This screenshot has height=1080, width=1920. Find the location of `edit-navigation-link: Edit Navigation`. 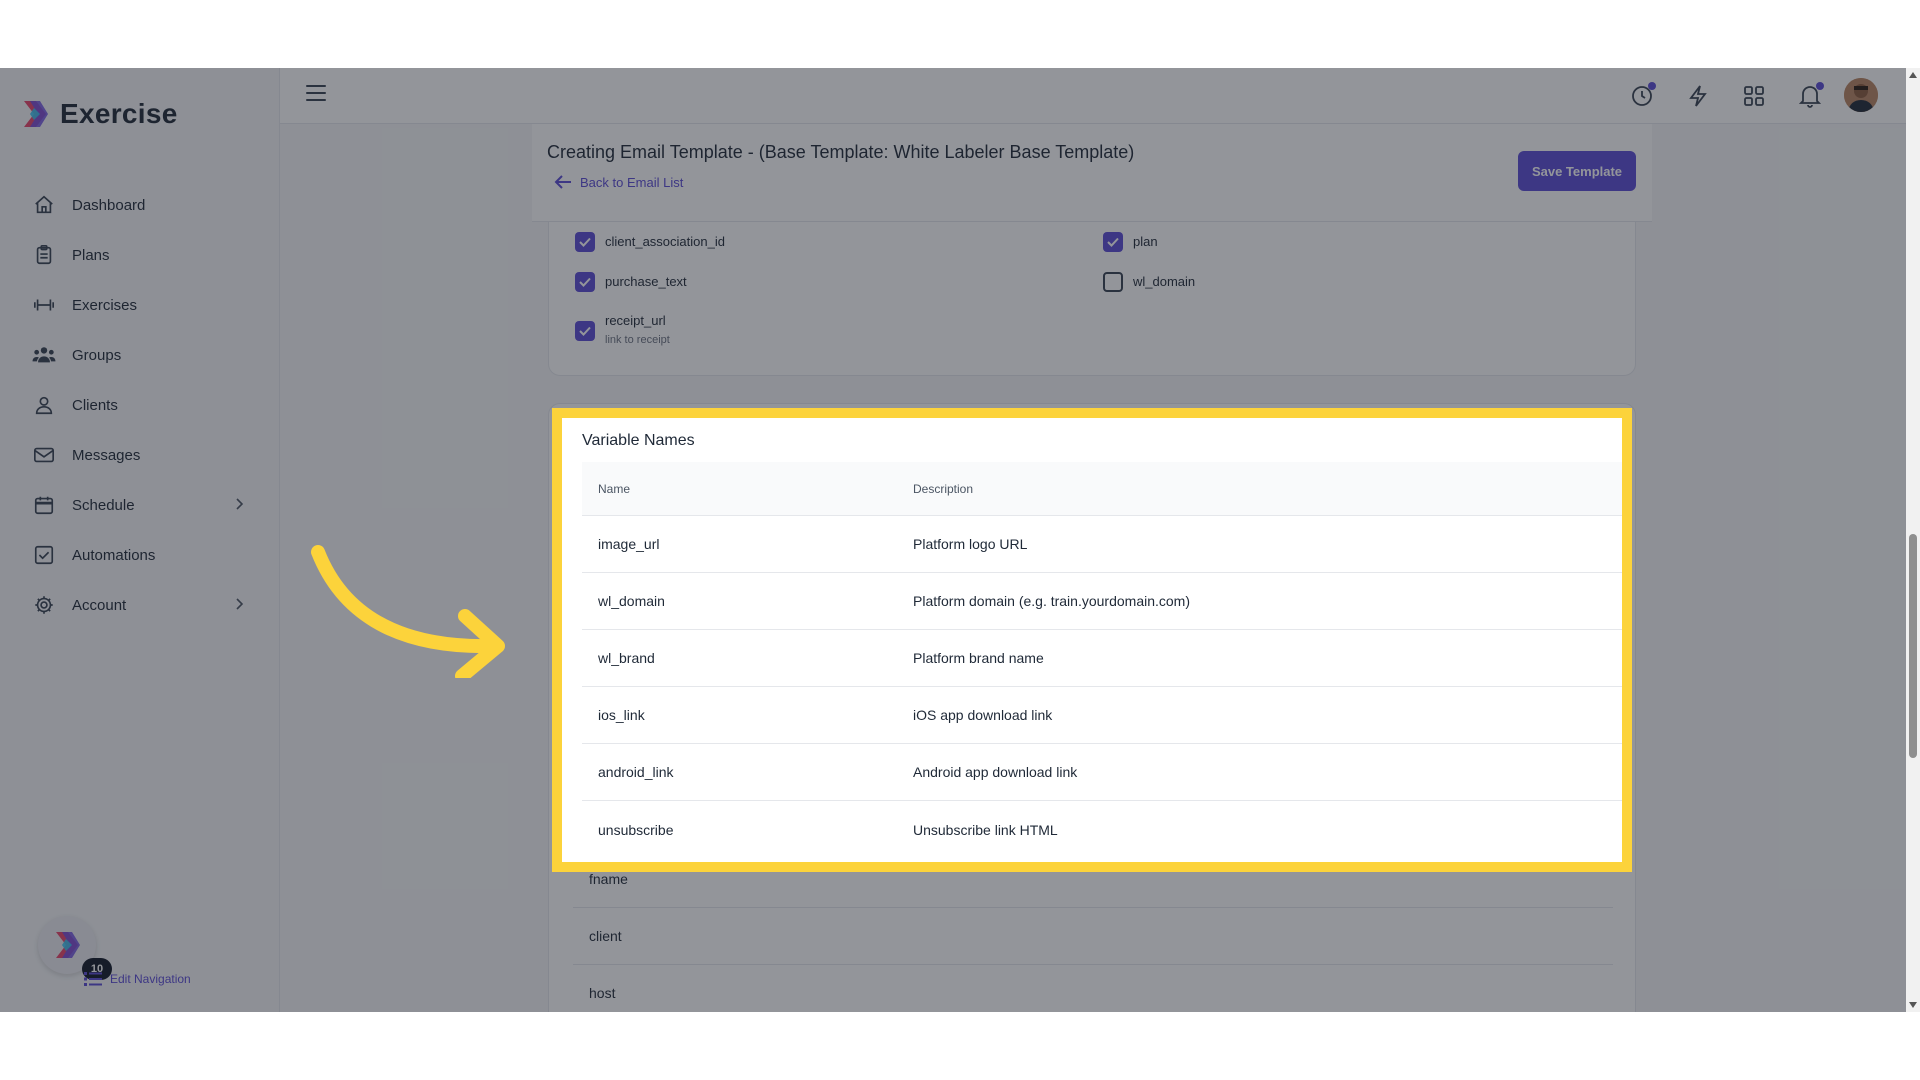

edit-navigation-link: Edit Navigation is located at coordinates (137, 979).